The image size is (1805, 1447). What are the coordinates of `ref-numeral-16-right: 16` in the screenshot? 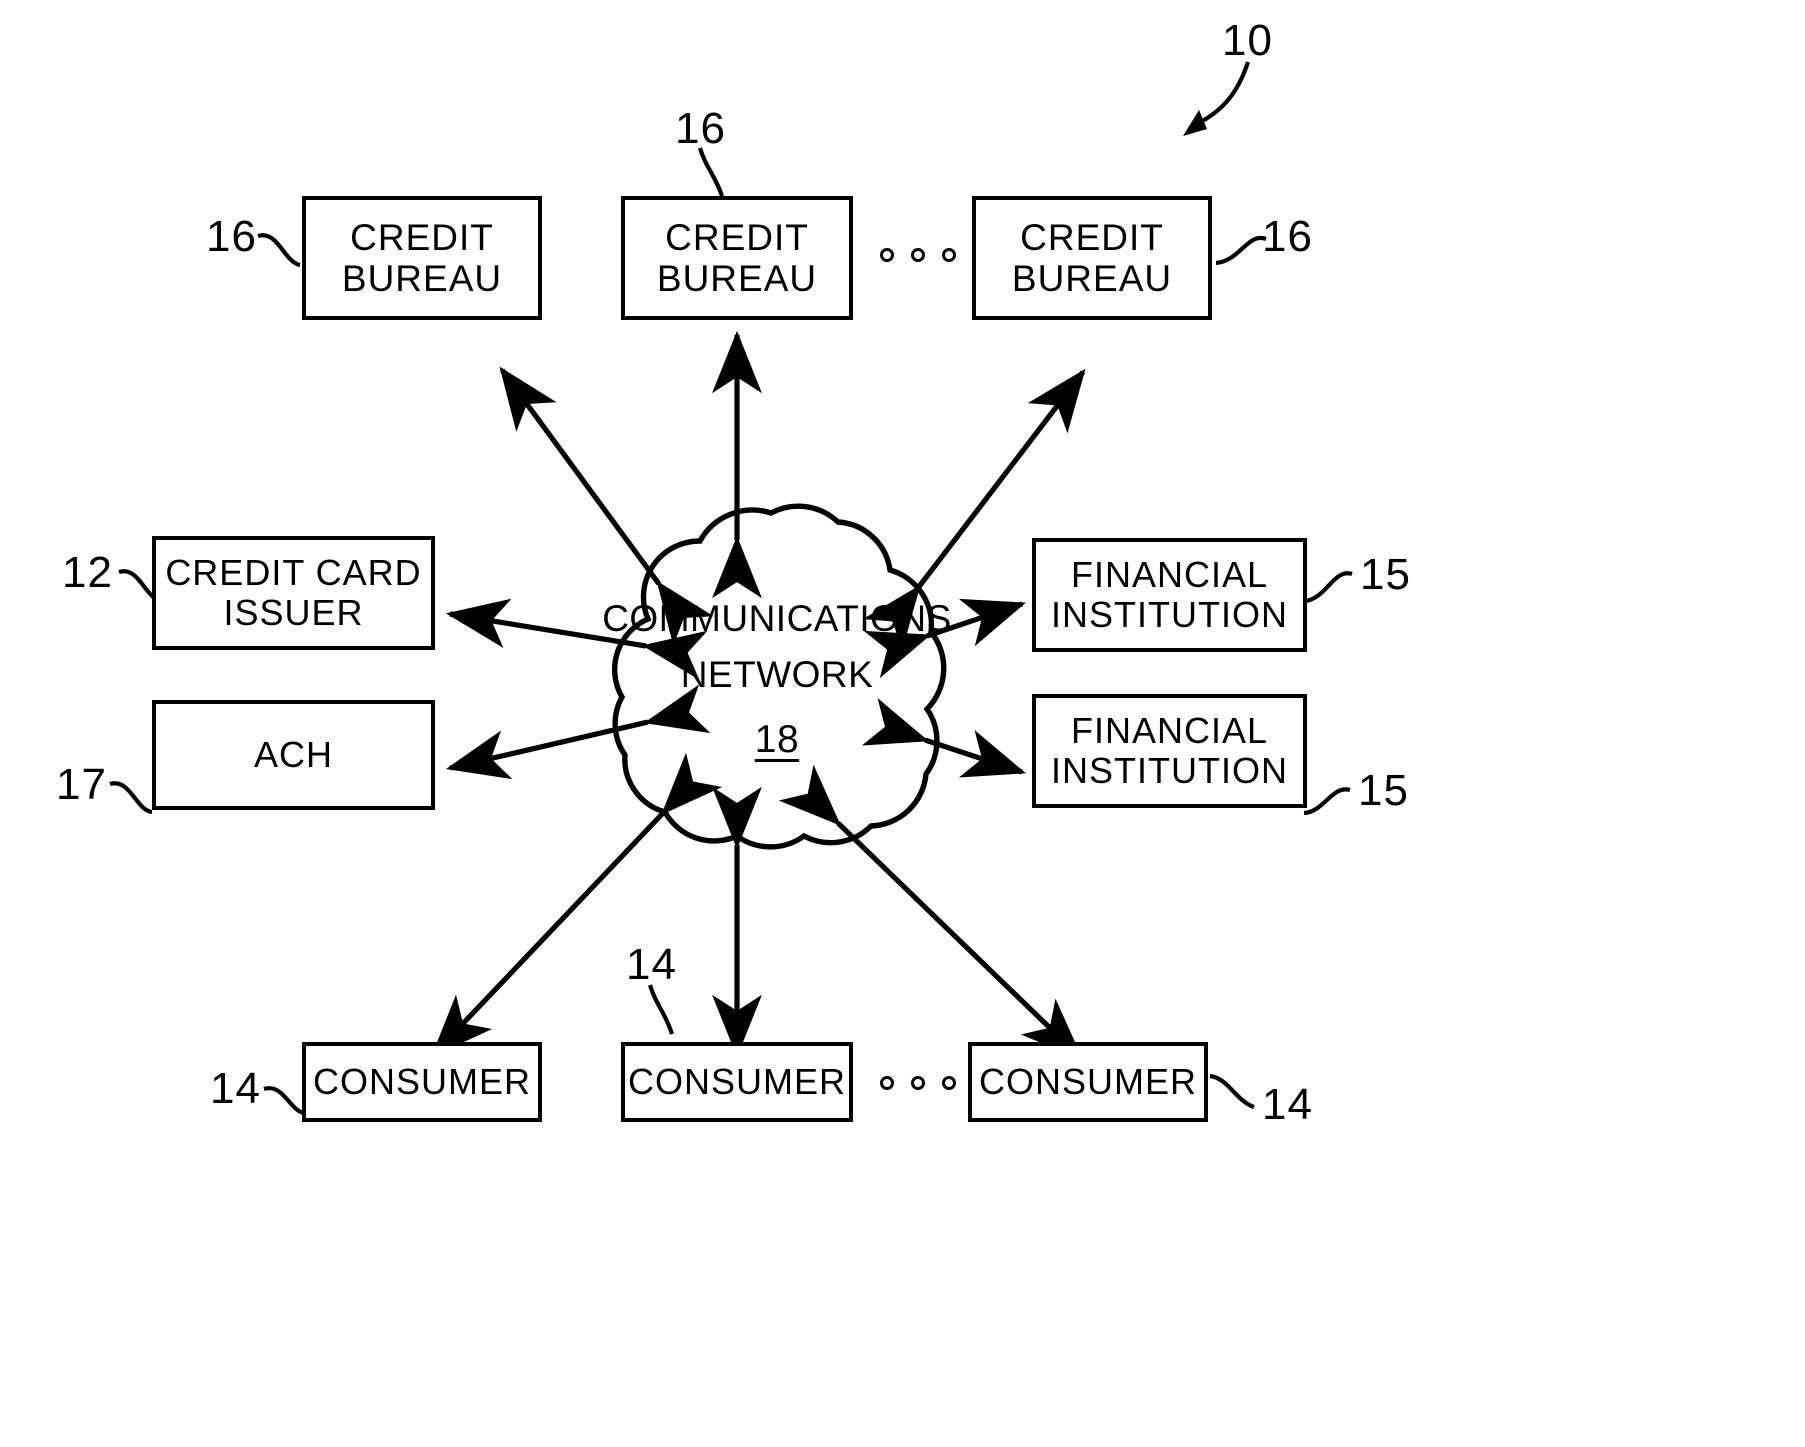 It's located at (1287, 236).